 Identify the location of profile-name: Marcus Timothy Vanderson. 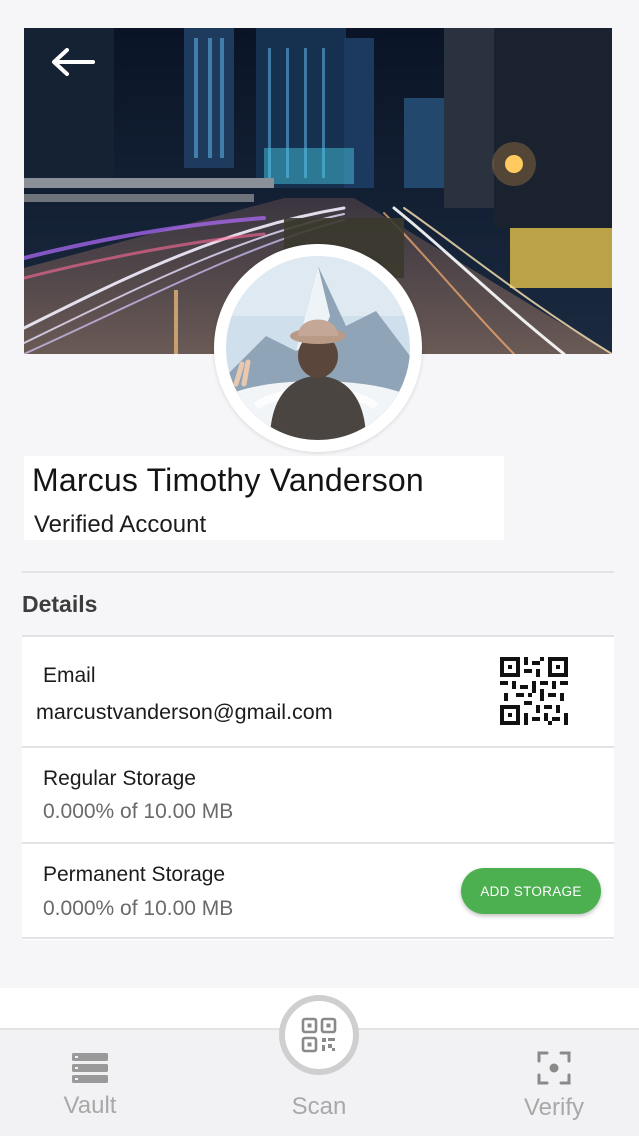
(228, 480).